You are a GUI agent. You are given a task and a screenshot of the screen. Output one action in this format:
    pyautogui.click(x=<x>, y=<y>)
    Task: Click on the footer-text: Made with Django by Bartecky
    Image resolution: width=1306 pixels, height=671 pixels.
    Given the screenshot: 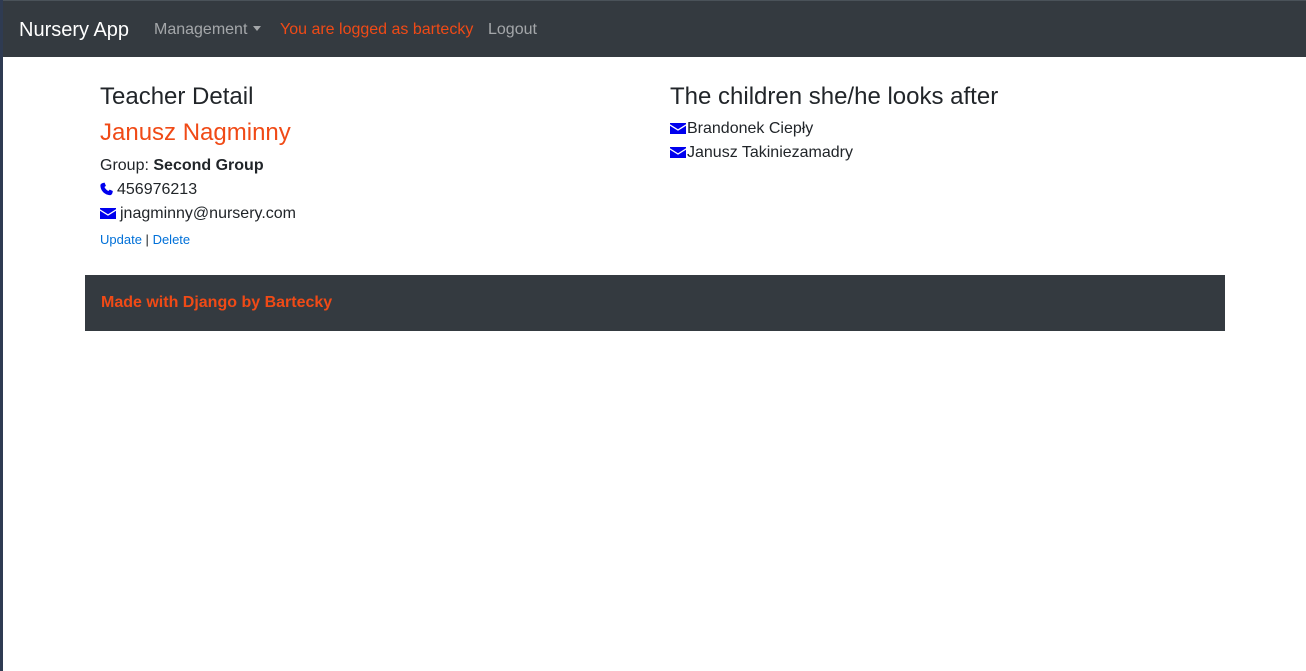 What is the action you would take?
    pyautogui.click(x=217, y=302)
    